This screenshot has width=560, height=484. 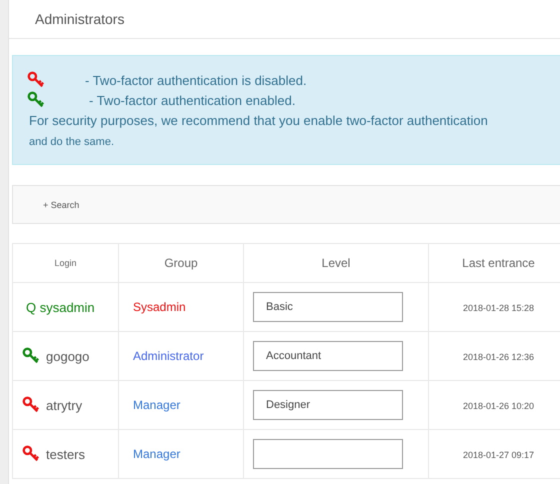 What do you see at coordinates (61, 205) in the screenshot?
I see `search-link: + Search` at bounding box center [61, 205].